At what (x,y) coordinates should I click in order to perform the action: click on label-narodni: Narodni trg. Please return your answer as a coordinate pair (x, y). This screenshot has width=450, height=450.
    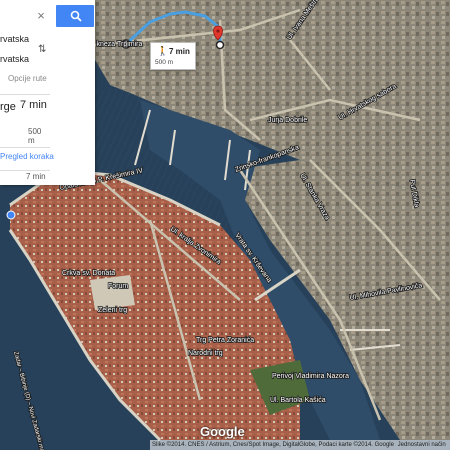
    Looking at the image, I should click on (205, 353).